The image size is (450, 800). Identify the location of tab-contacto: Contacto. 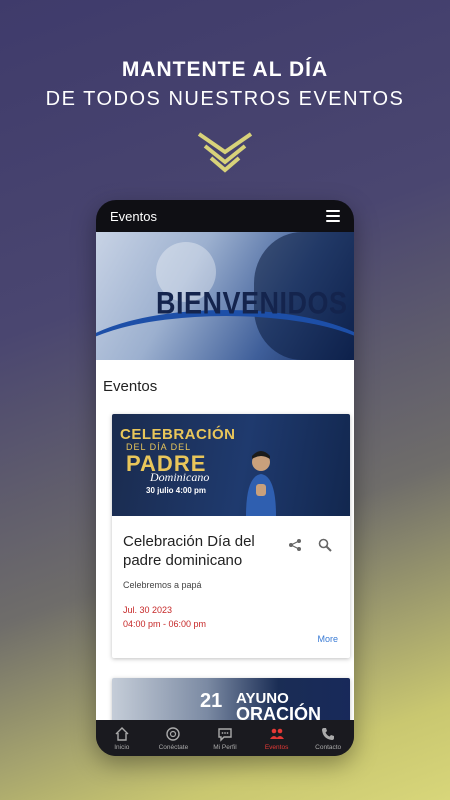
(328, 738).